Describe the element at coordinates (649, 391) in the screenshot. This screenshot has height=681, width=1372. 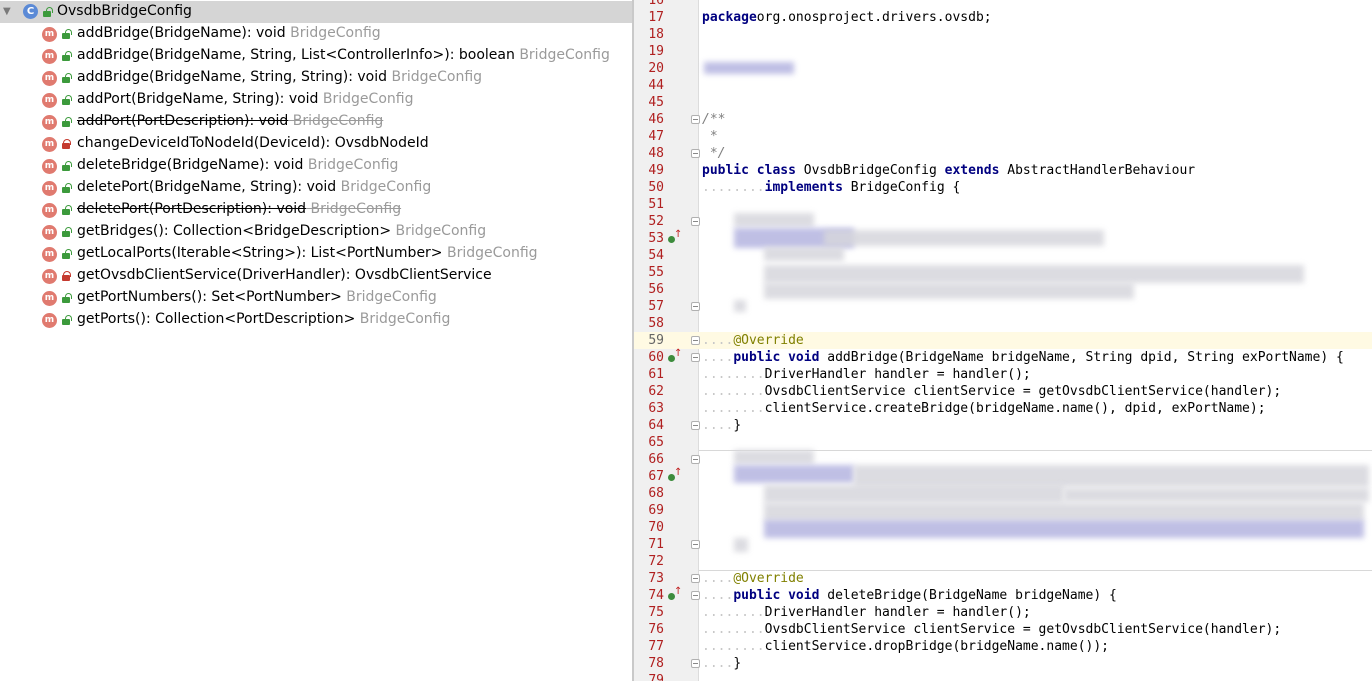
I see `line-number: 62` at that location.